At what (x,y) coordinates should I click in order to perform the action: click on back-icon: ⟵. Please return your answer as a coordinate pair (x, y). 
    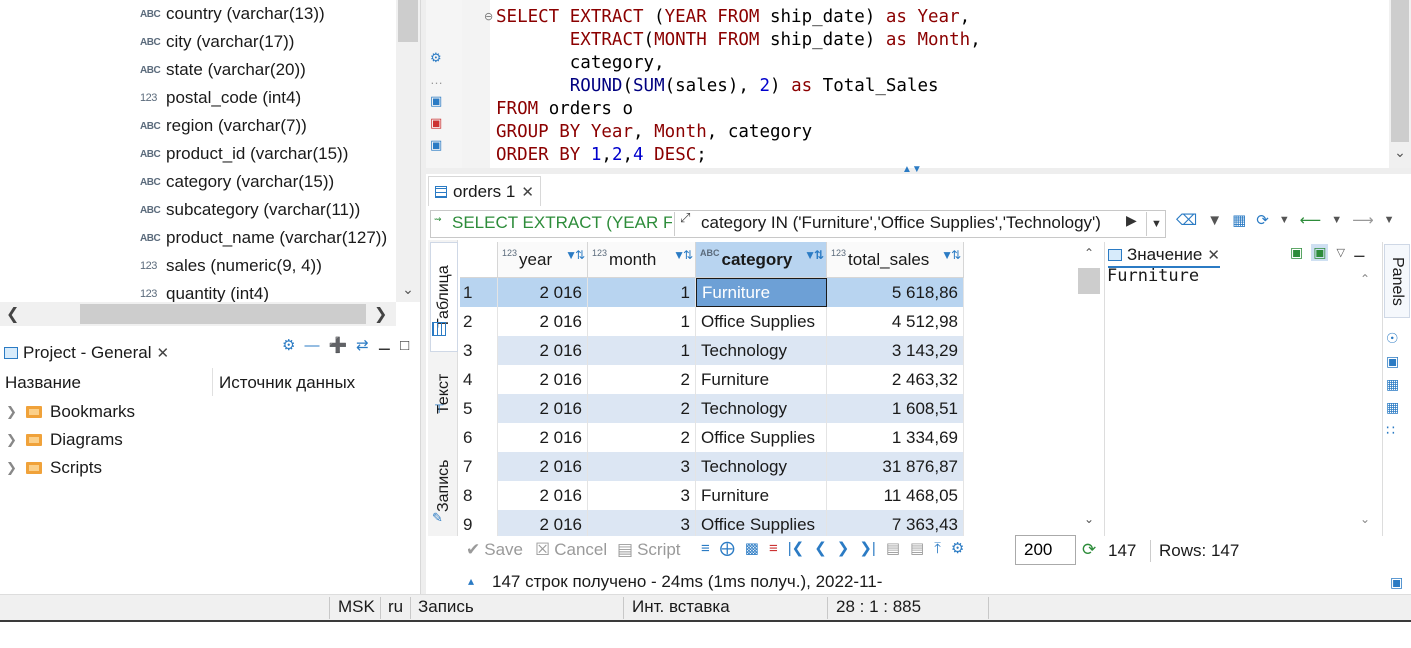
    Looking at the image, I should click on (1311, 220).